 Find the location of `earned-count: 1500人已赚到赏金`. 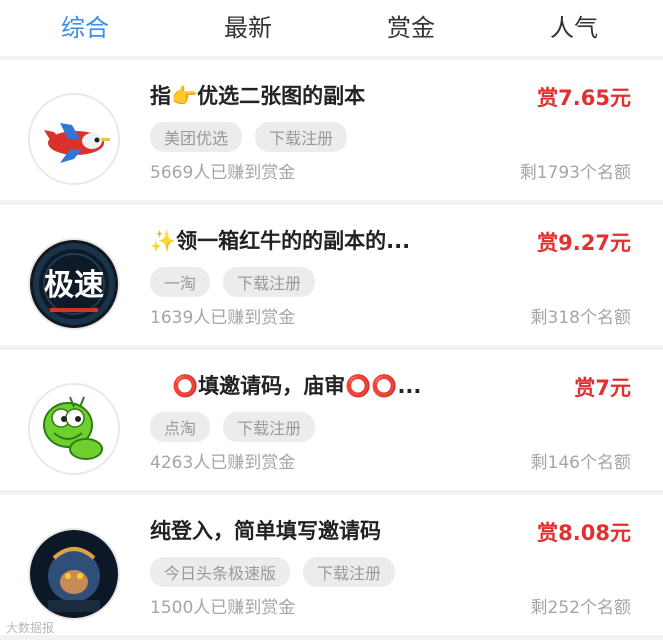

earned-count: 1500人已赚到赏金 is located at coordinates (223, 608).